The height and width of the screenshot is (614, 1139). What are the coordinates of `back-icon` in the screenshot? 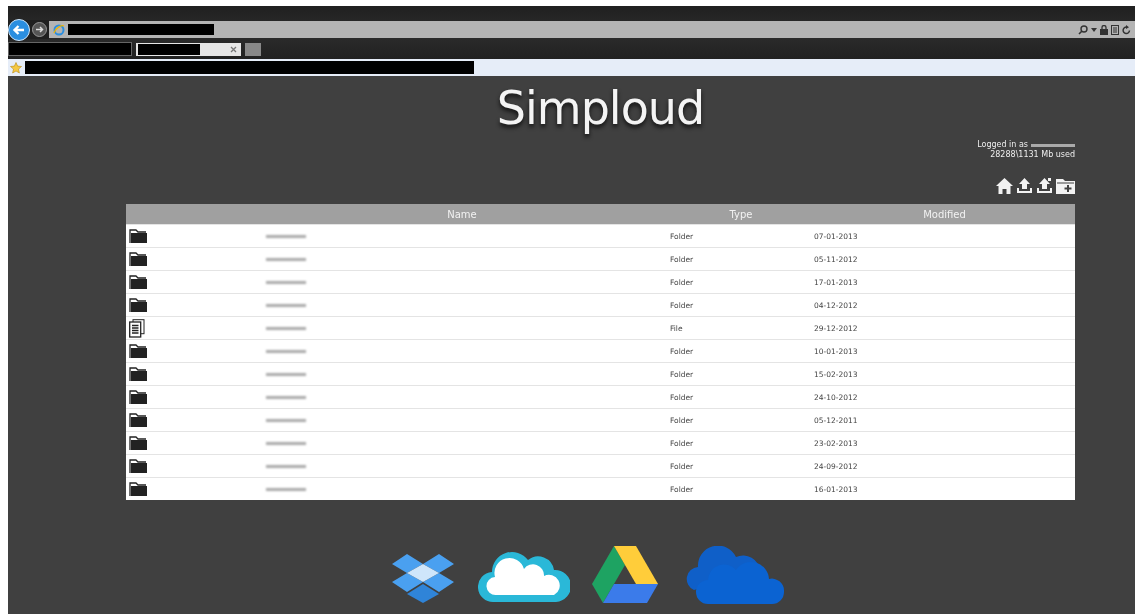 It's located at (19, 29).